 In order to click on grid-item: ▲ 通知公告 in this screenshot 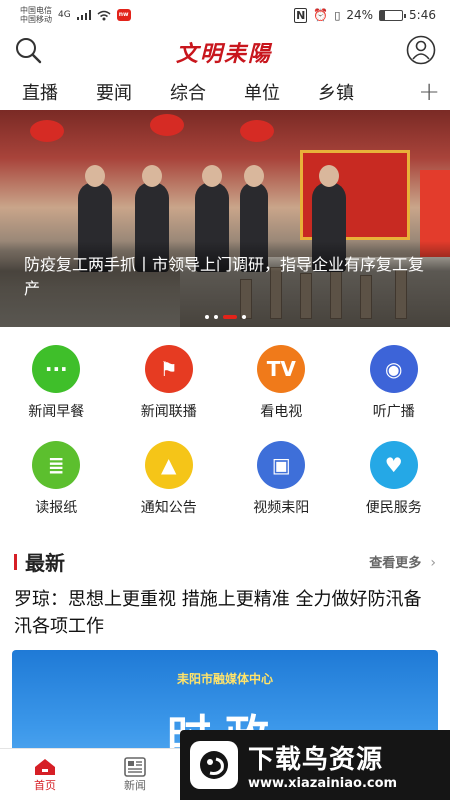, I will do `click(169, 479)`.